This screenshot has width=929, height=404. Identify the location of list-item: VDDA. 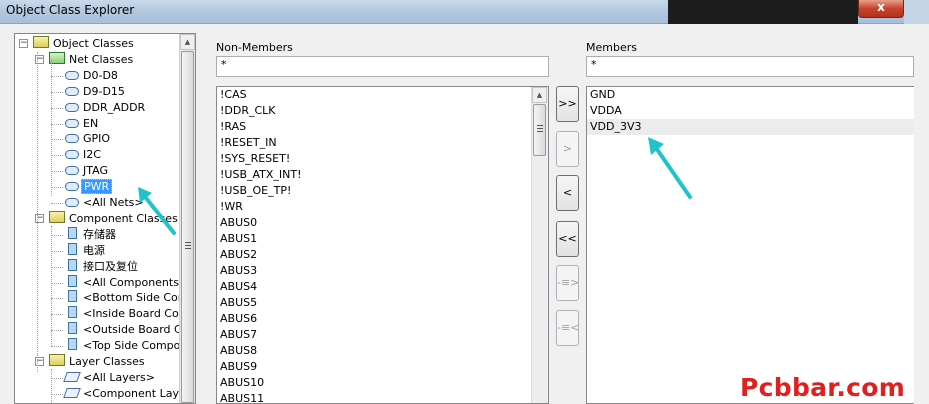
(750, 111).